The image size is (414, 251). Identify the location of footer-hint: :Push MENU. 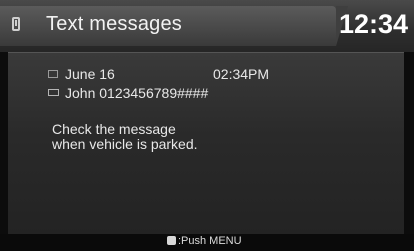
(210, 241).